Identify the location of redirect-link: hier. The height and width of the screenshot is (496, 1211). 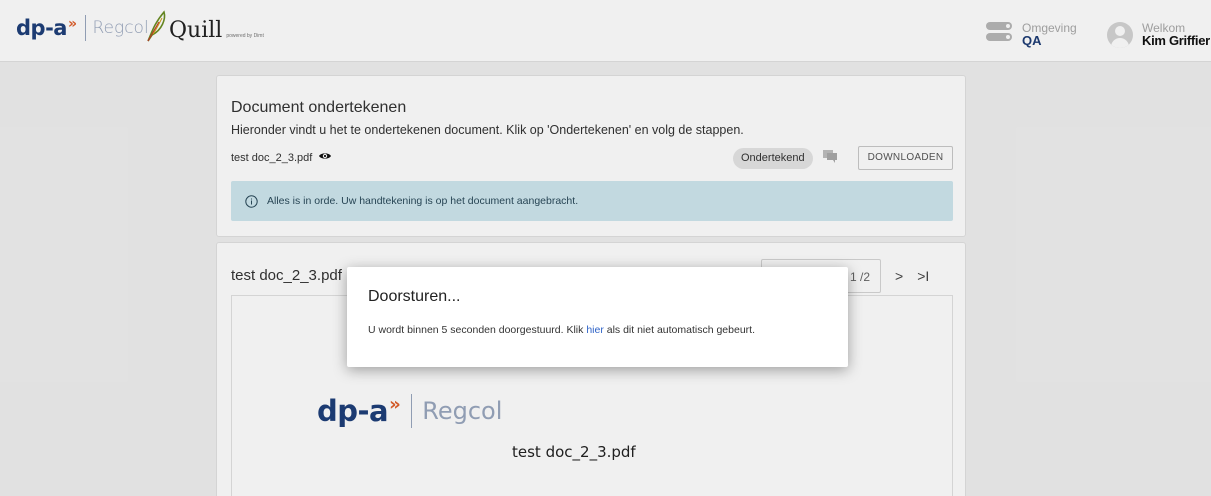
(595, 330).